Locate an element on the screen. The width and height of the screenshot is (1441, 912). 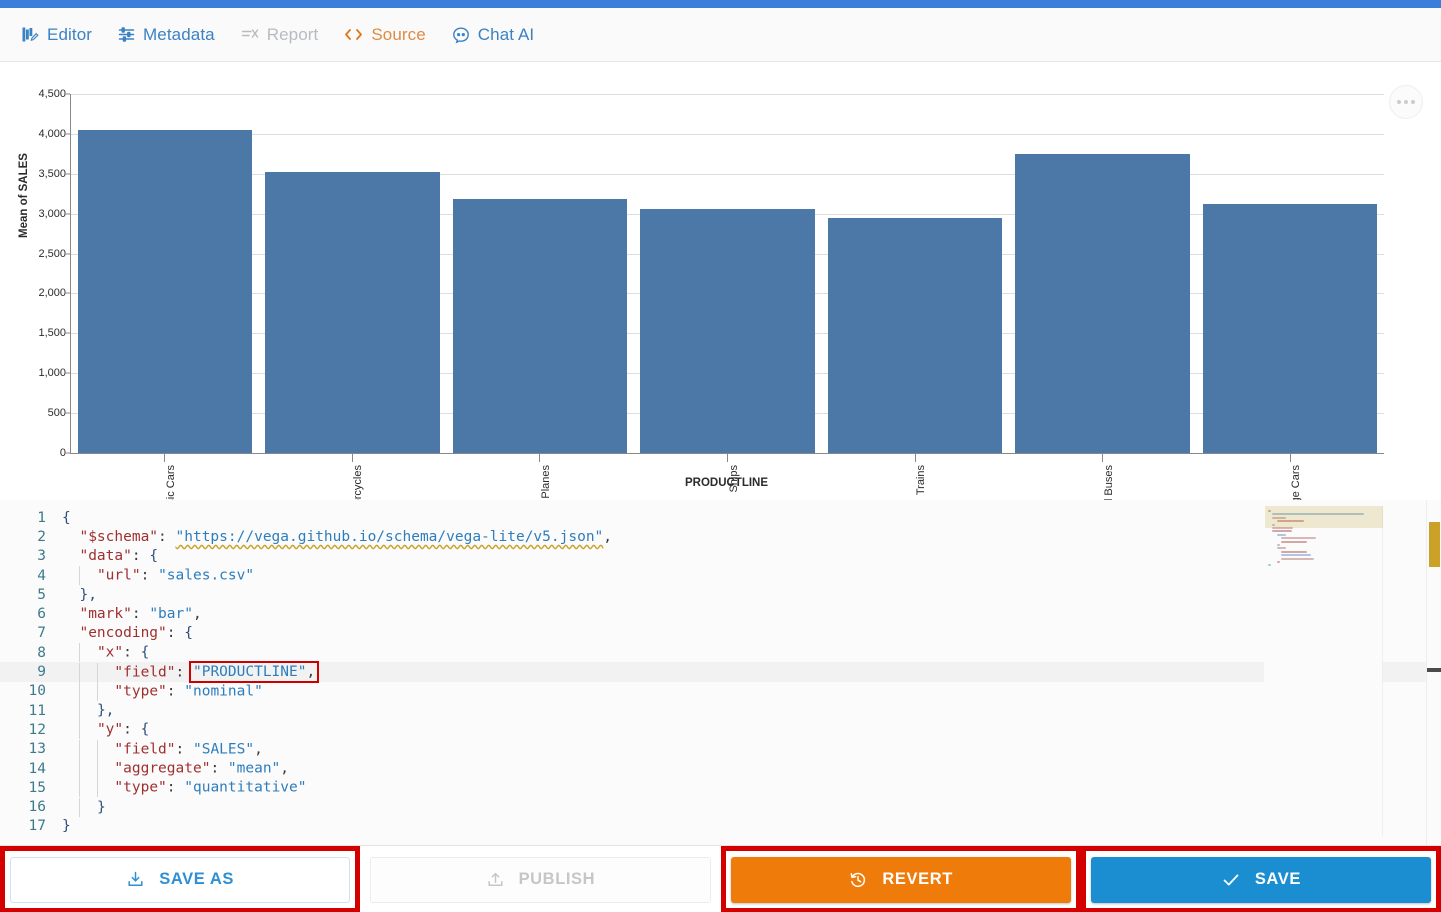
save-button: SAVE is located at coordinates (1260, 879).